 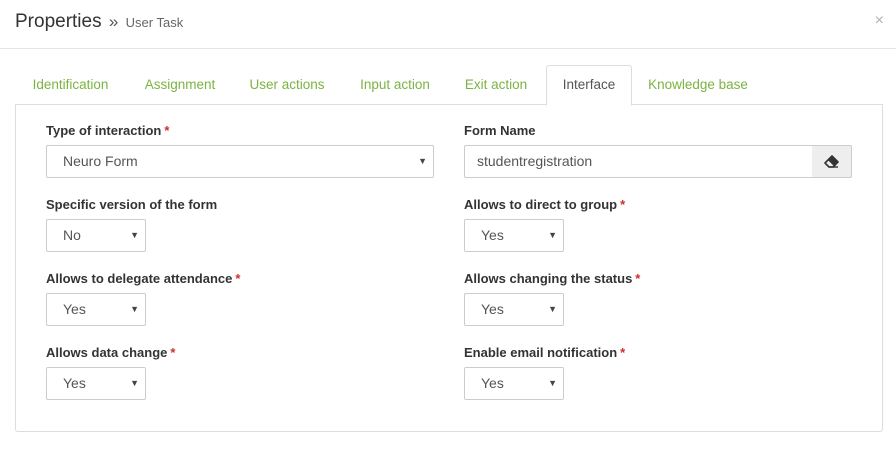 I want to click on tab-user-actions: User actions, so click(x=287, y=85).